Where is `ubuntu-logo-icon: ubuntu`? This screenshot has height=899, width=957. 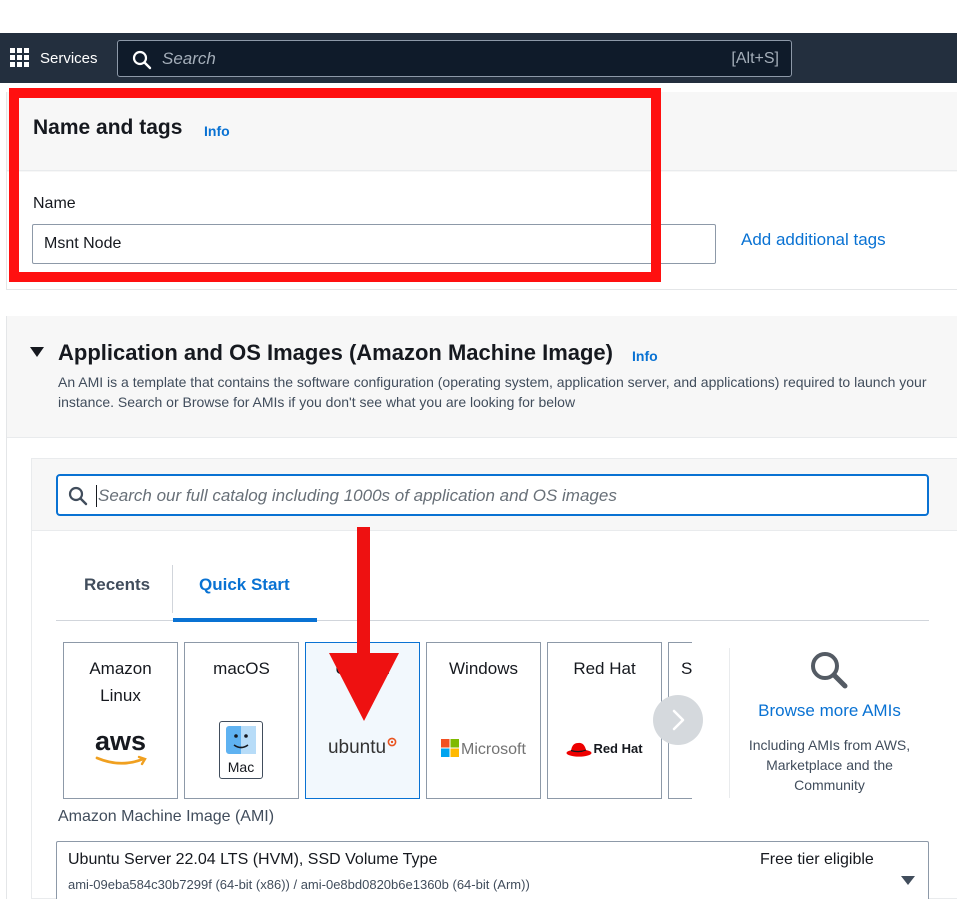 ubuntu-logo-icon: ubuntu is located at coordinates (362, 748).